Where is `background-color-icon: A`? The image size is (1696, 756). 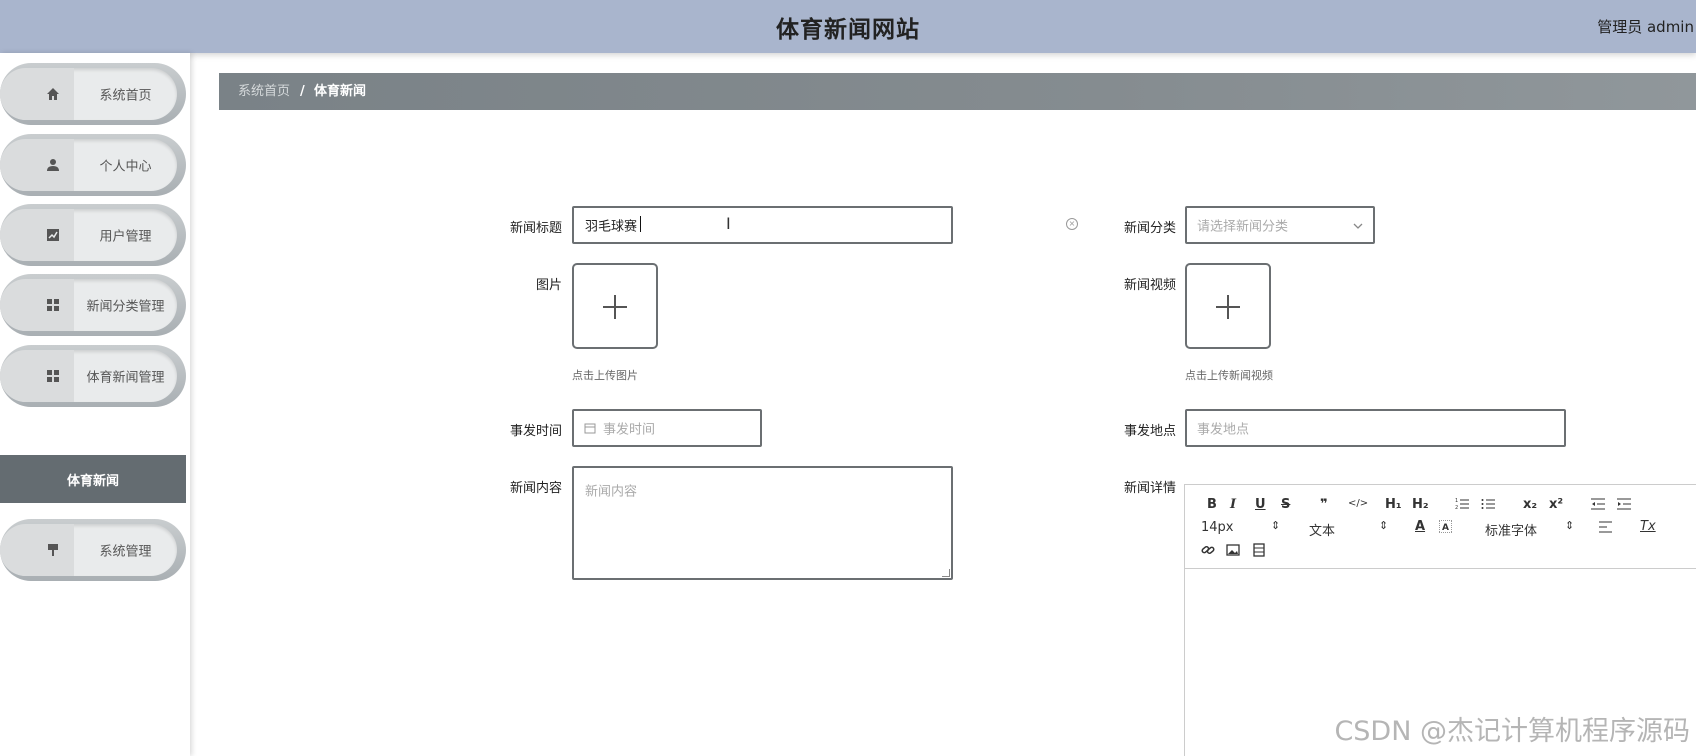
background-color-icon: A is located at coordinates (1445, 526).